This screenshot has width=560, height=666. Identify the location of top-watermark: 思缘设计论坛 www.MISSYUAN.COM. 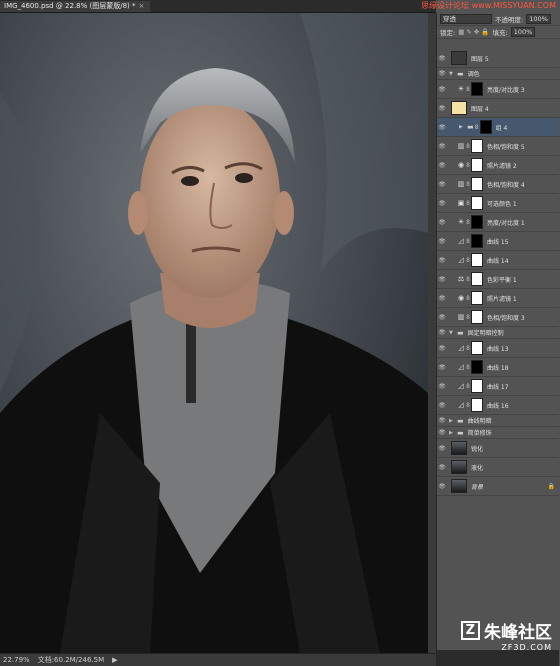
(488, 5).